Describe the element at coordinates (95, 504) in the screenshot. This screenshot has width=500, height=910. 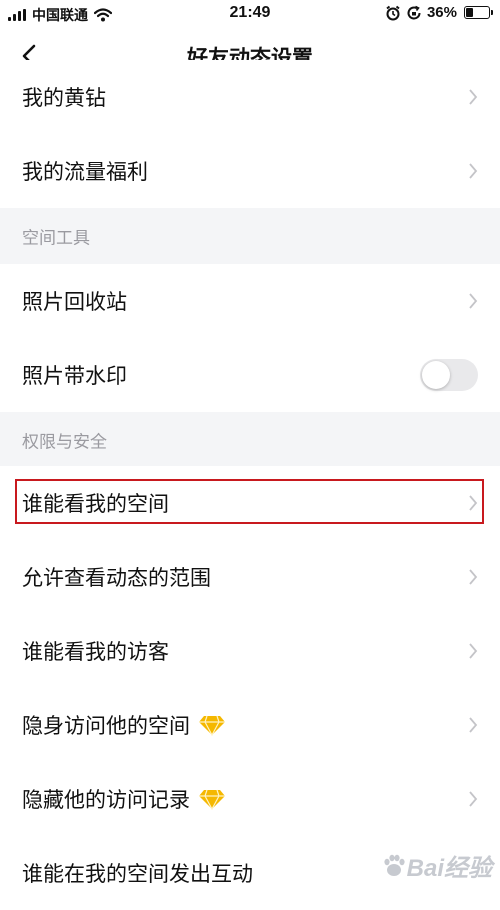
I see `row-label: 谁能看我的空间` at that location.